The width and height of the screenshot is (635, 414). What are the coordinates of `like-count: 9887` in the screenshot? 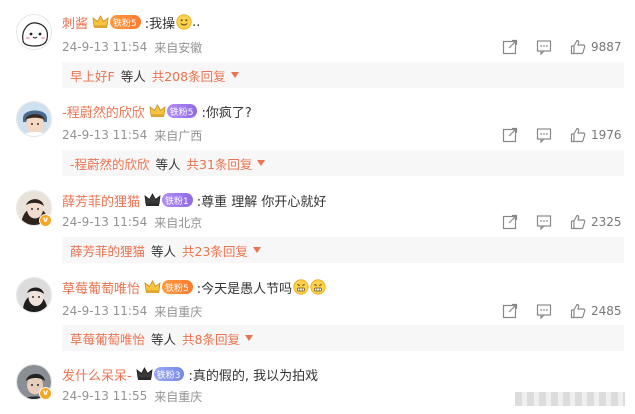 It's located at (606, 47).